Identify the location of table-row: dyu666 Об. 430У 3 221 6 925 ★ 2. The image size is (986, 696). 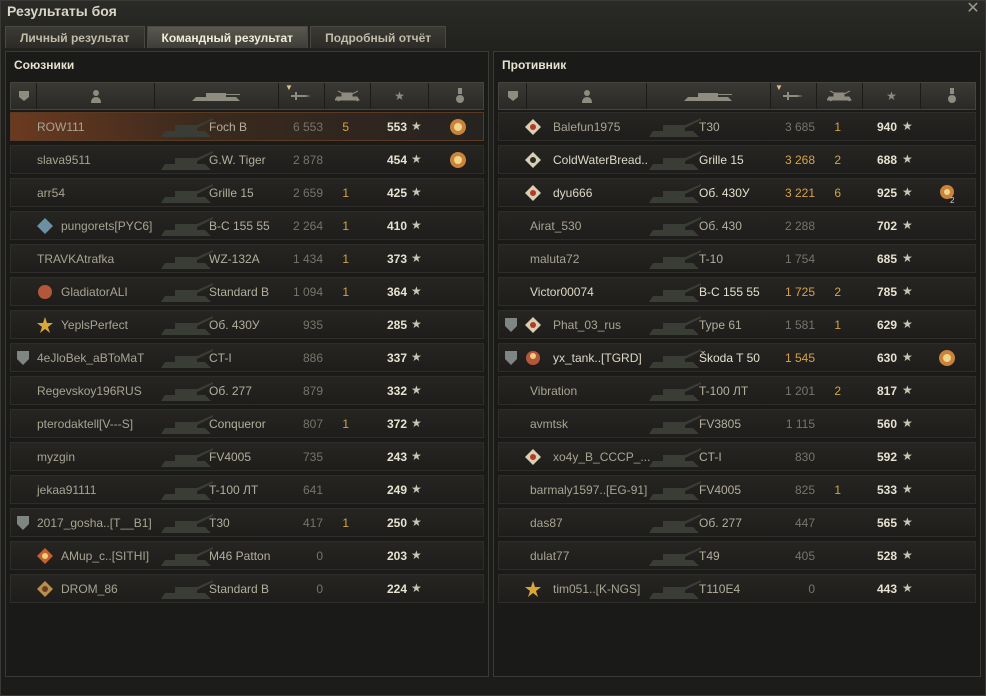
(737, 192).